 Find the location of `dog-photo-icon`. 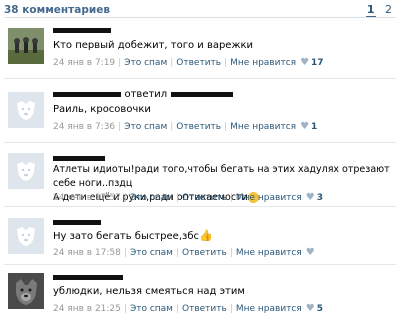

dog-photo-icon is located at coordinates (26, 291).